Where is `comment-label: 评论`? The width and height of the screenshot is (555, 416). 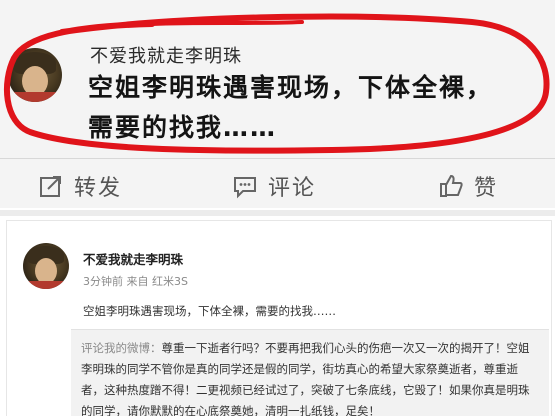
comment-label: 评论 is located at coordinates (292, 188).